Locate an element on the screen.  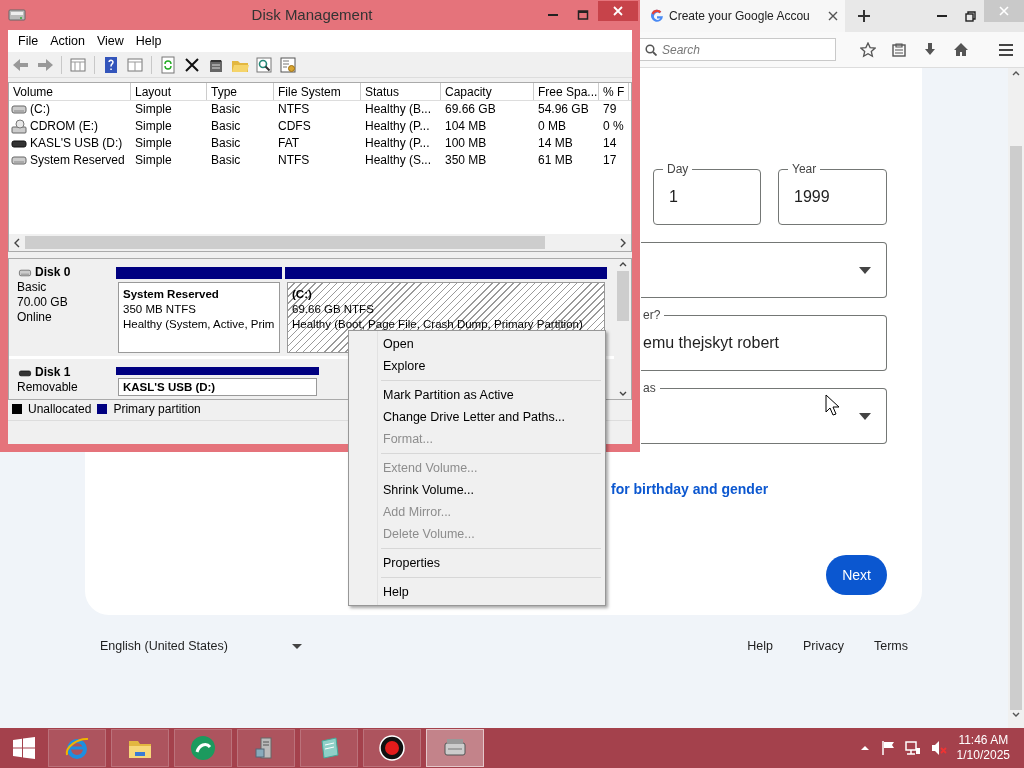
table-cell-text: 14 MB is located at coordinates (555, 143).